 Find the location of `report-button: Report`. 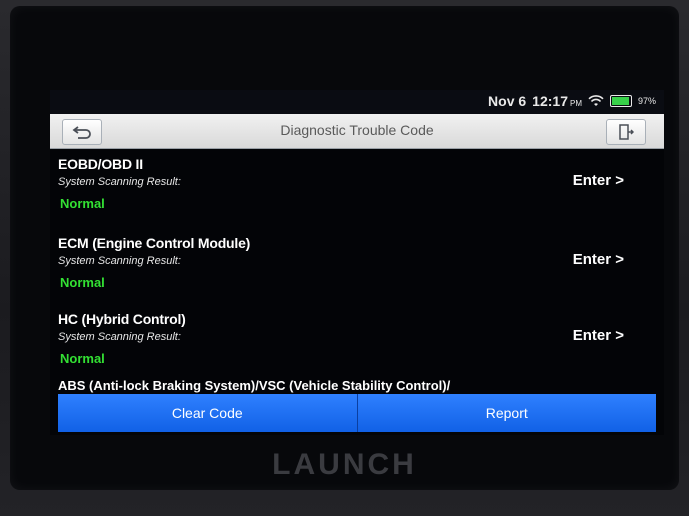

report-button: Report is located at coordinates (506, 413).